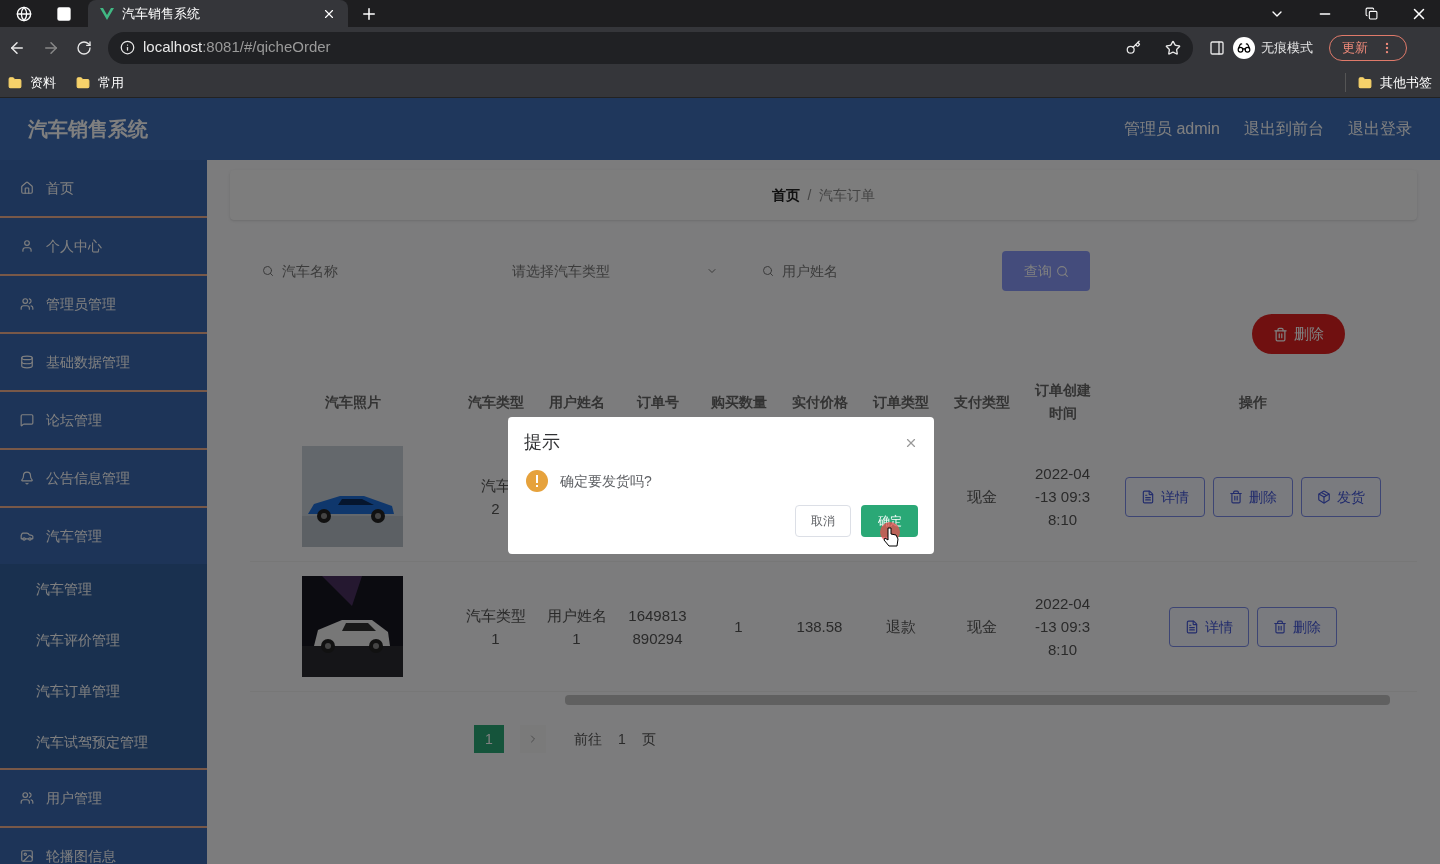 The image size is (1440, 864). I want to click on column-header: 购买数量, so click(738, 402).